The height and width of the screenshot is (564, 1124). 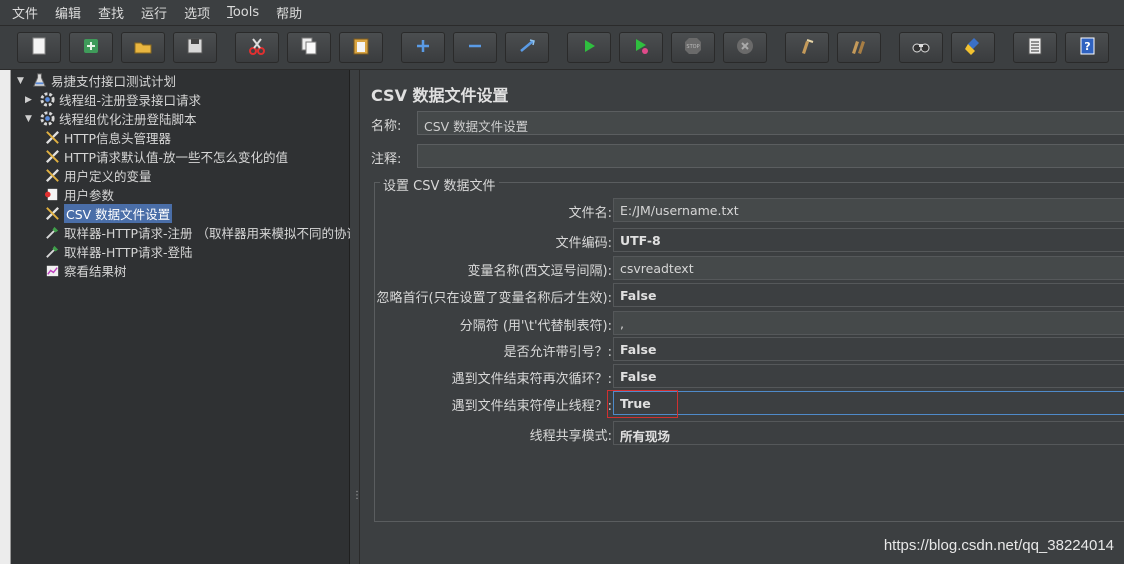 I want to click on tree-node: 察看结果树, so click(x=85, y=270).